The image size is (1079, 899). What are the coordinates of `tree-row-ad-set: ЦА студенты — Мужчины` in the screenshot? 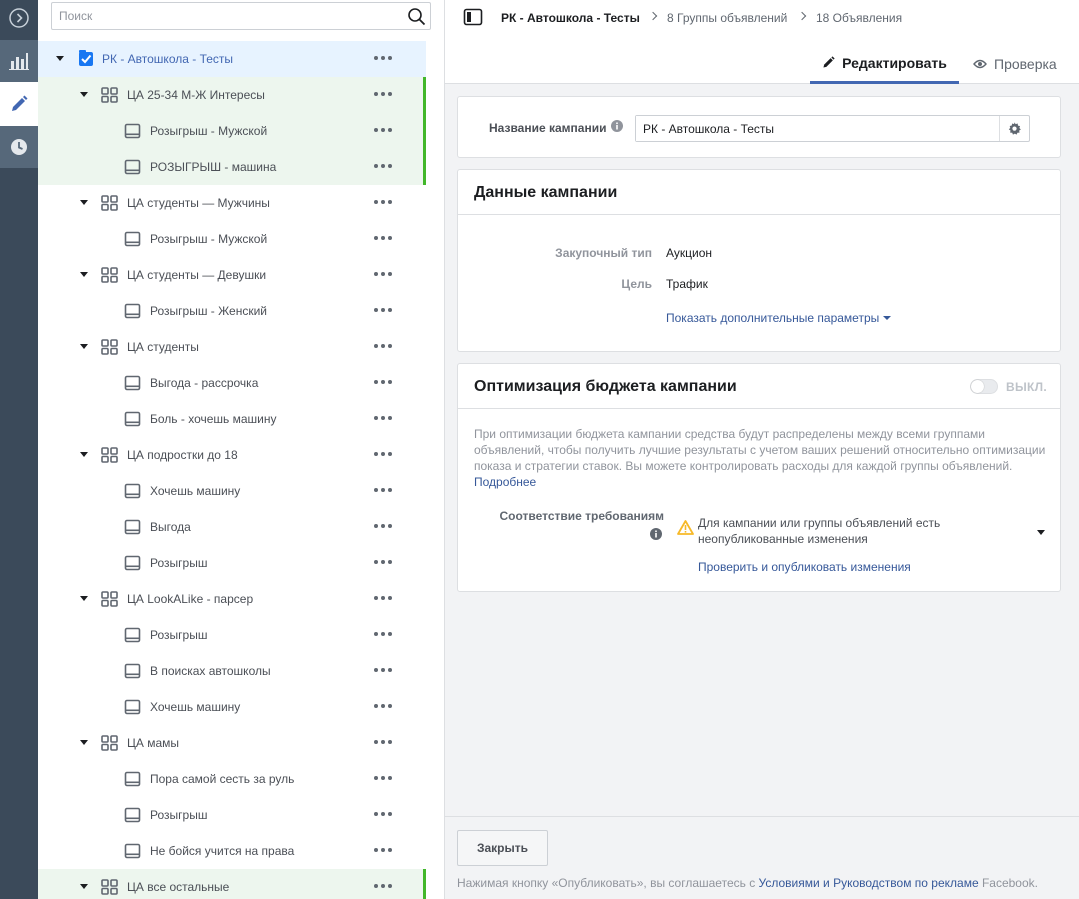 It's located at (232, 203).